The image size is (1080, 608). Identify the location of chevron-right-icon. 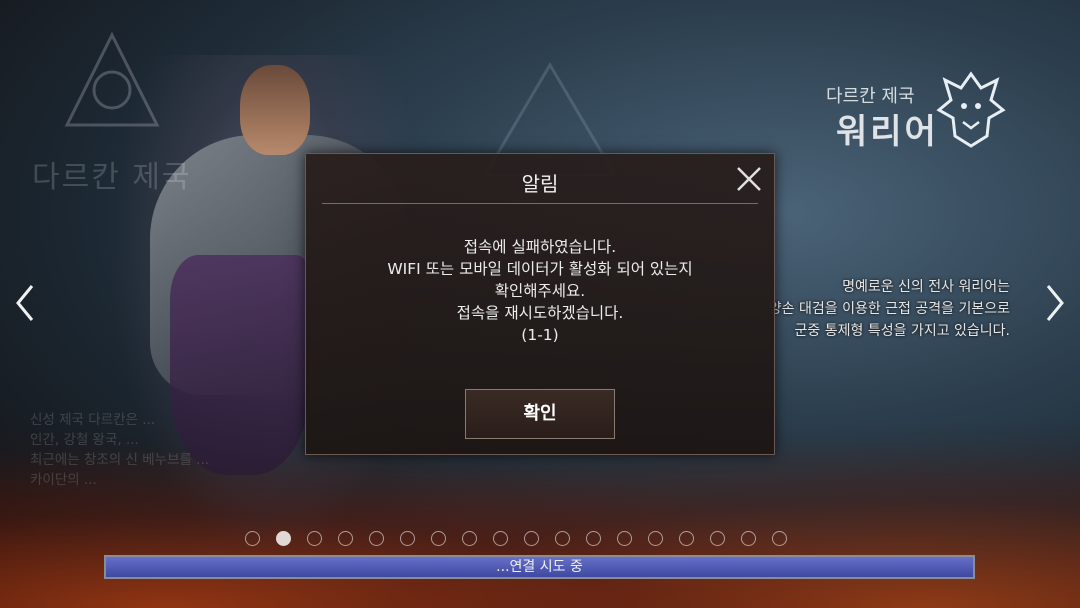
(1055, 303).